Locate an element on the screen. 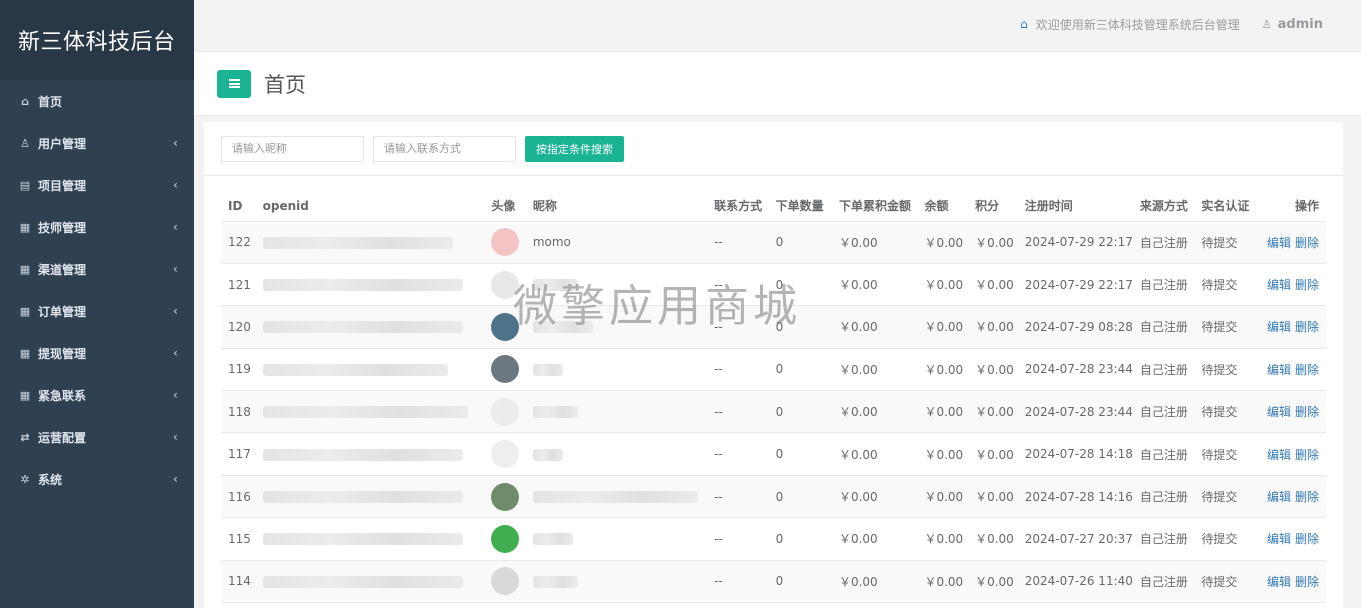 The height and width of the screenshot is (608, 1361). page-title: 首页 is located at coordinates (285, 84).